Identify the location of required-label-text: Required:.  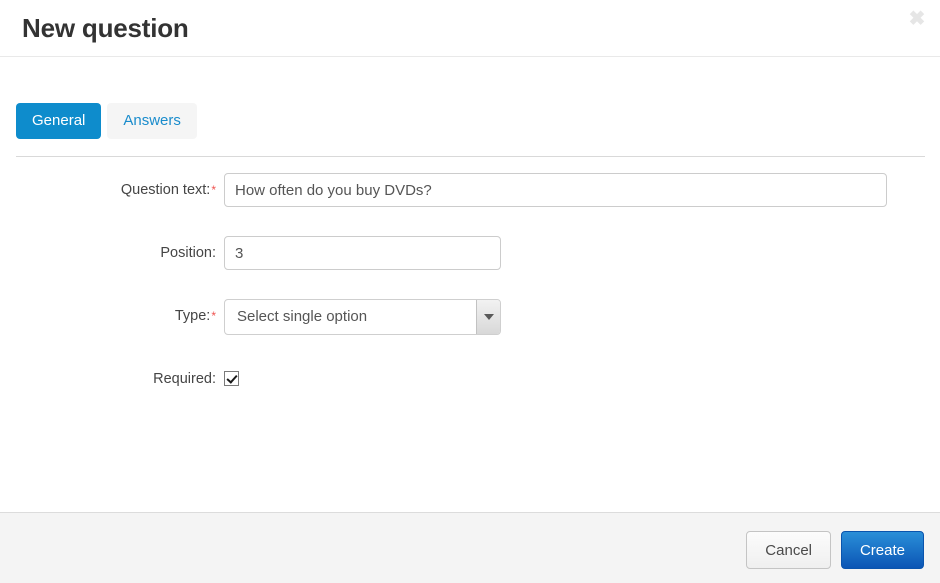
(184, 379).